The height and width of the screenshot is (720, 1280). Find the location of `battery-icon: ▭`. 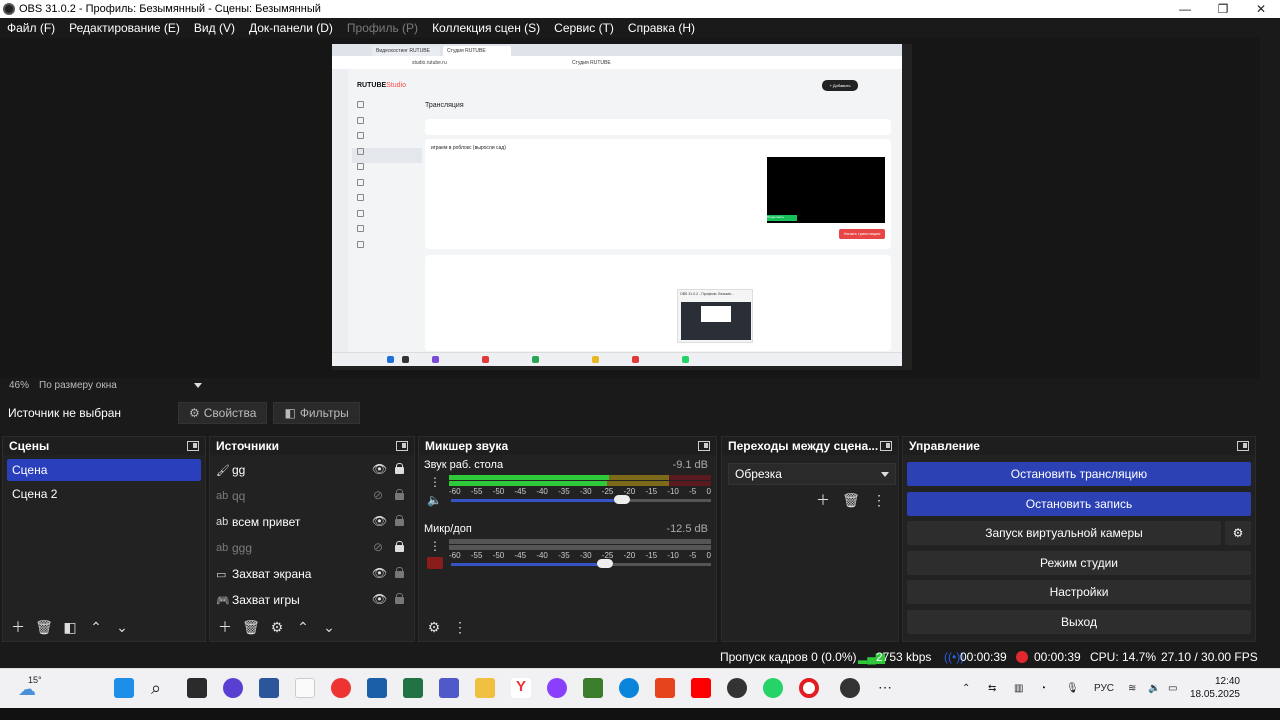

battery-icon: ▭ is located at coordinates (1172, 688).